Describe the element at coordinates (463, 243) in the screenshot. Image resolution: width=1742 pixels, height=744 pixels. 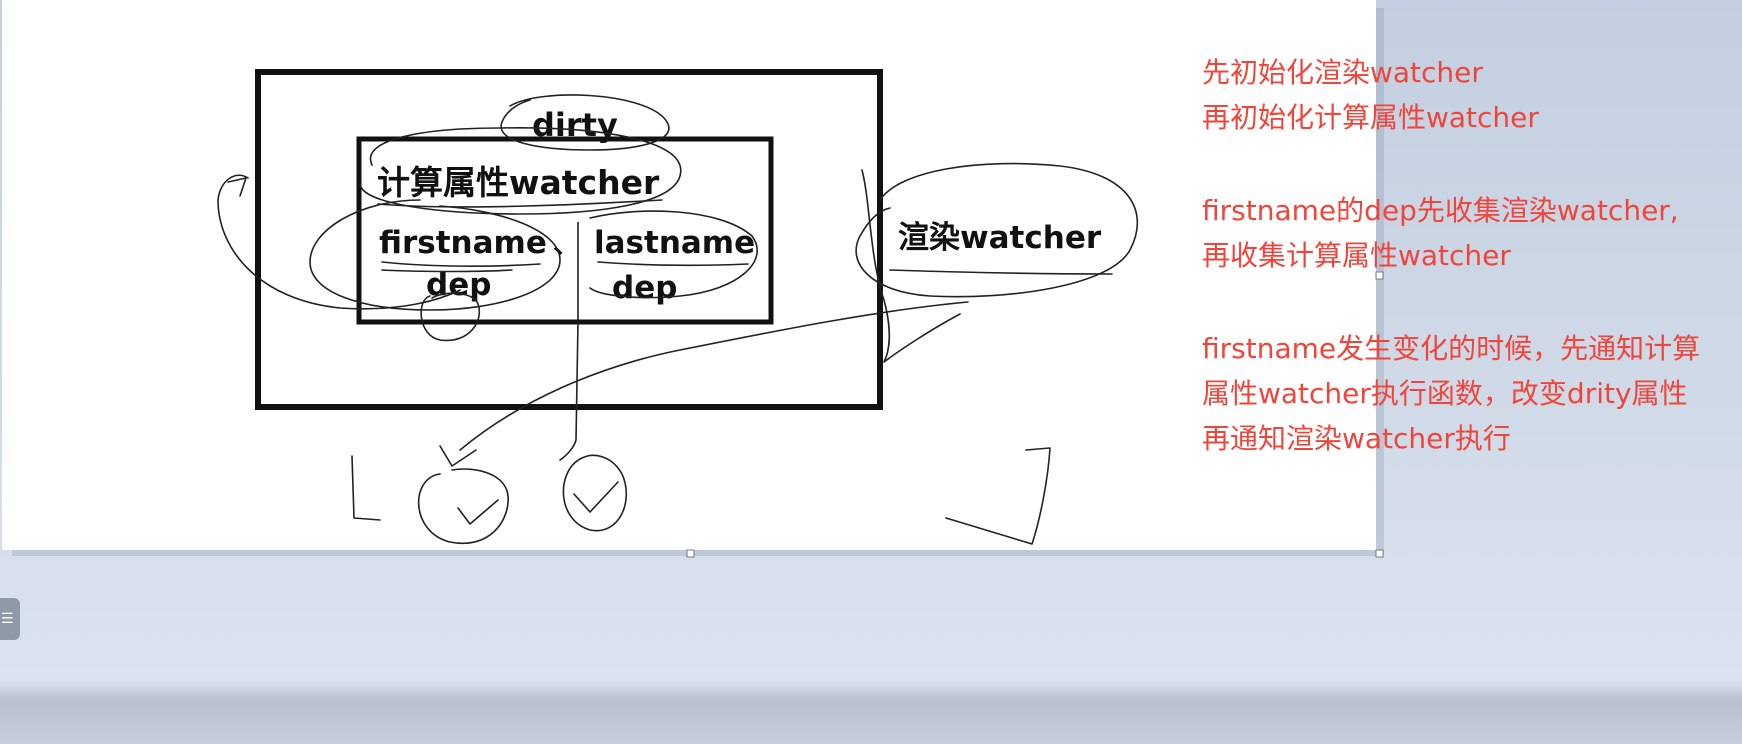
I see `firstname-label: firstname` at that location.